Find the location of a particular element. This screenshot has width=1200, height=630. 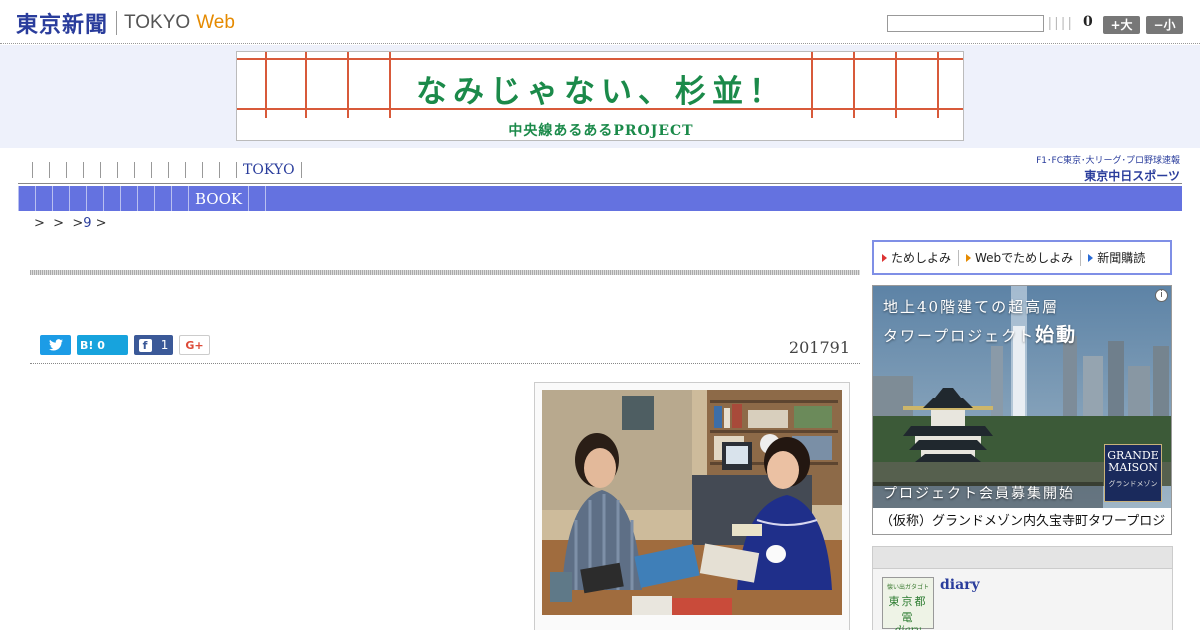

primary-nav: TOKYO is located at coordinates (167, 170).